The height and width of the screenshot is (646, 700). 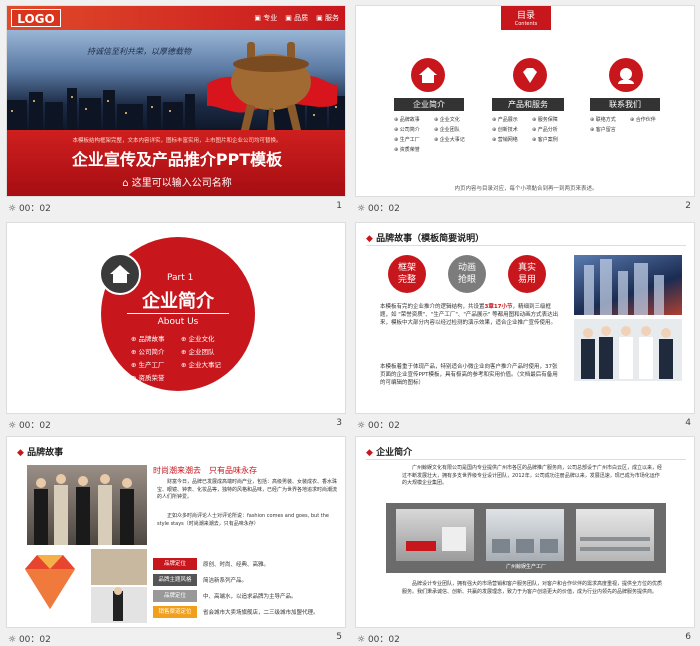 What do you see at coordinates (175, 207) in the screenshot?
I see `slide-meta-1: ☼ 00：02 1` at bounding box center [175, 207].